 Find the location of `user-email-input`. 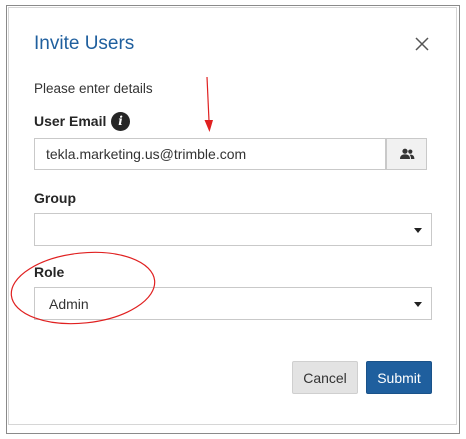

user-email-input is located at coordinates (210, 154).